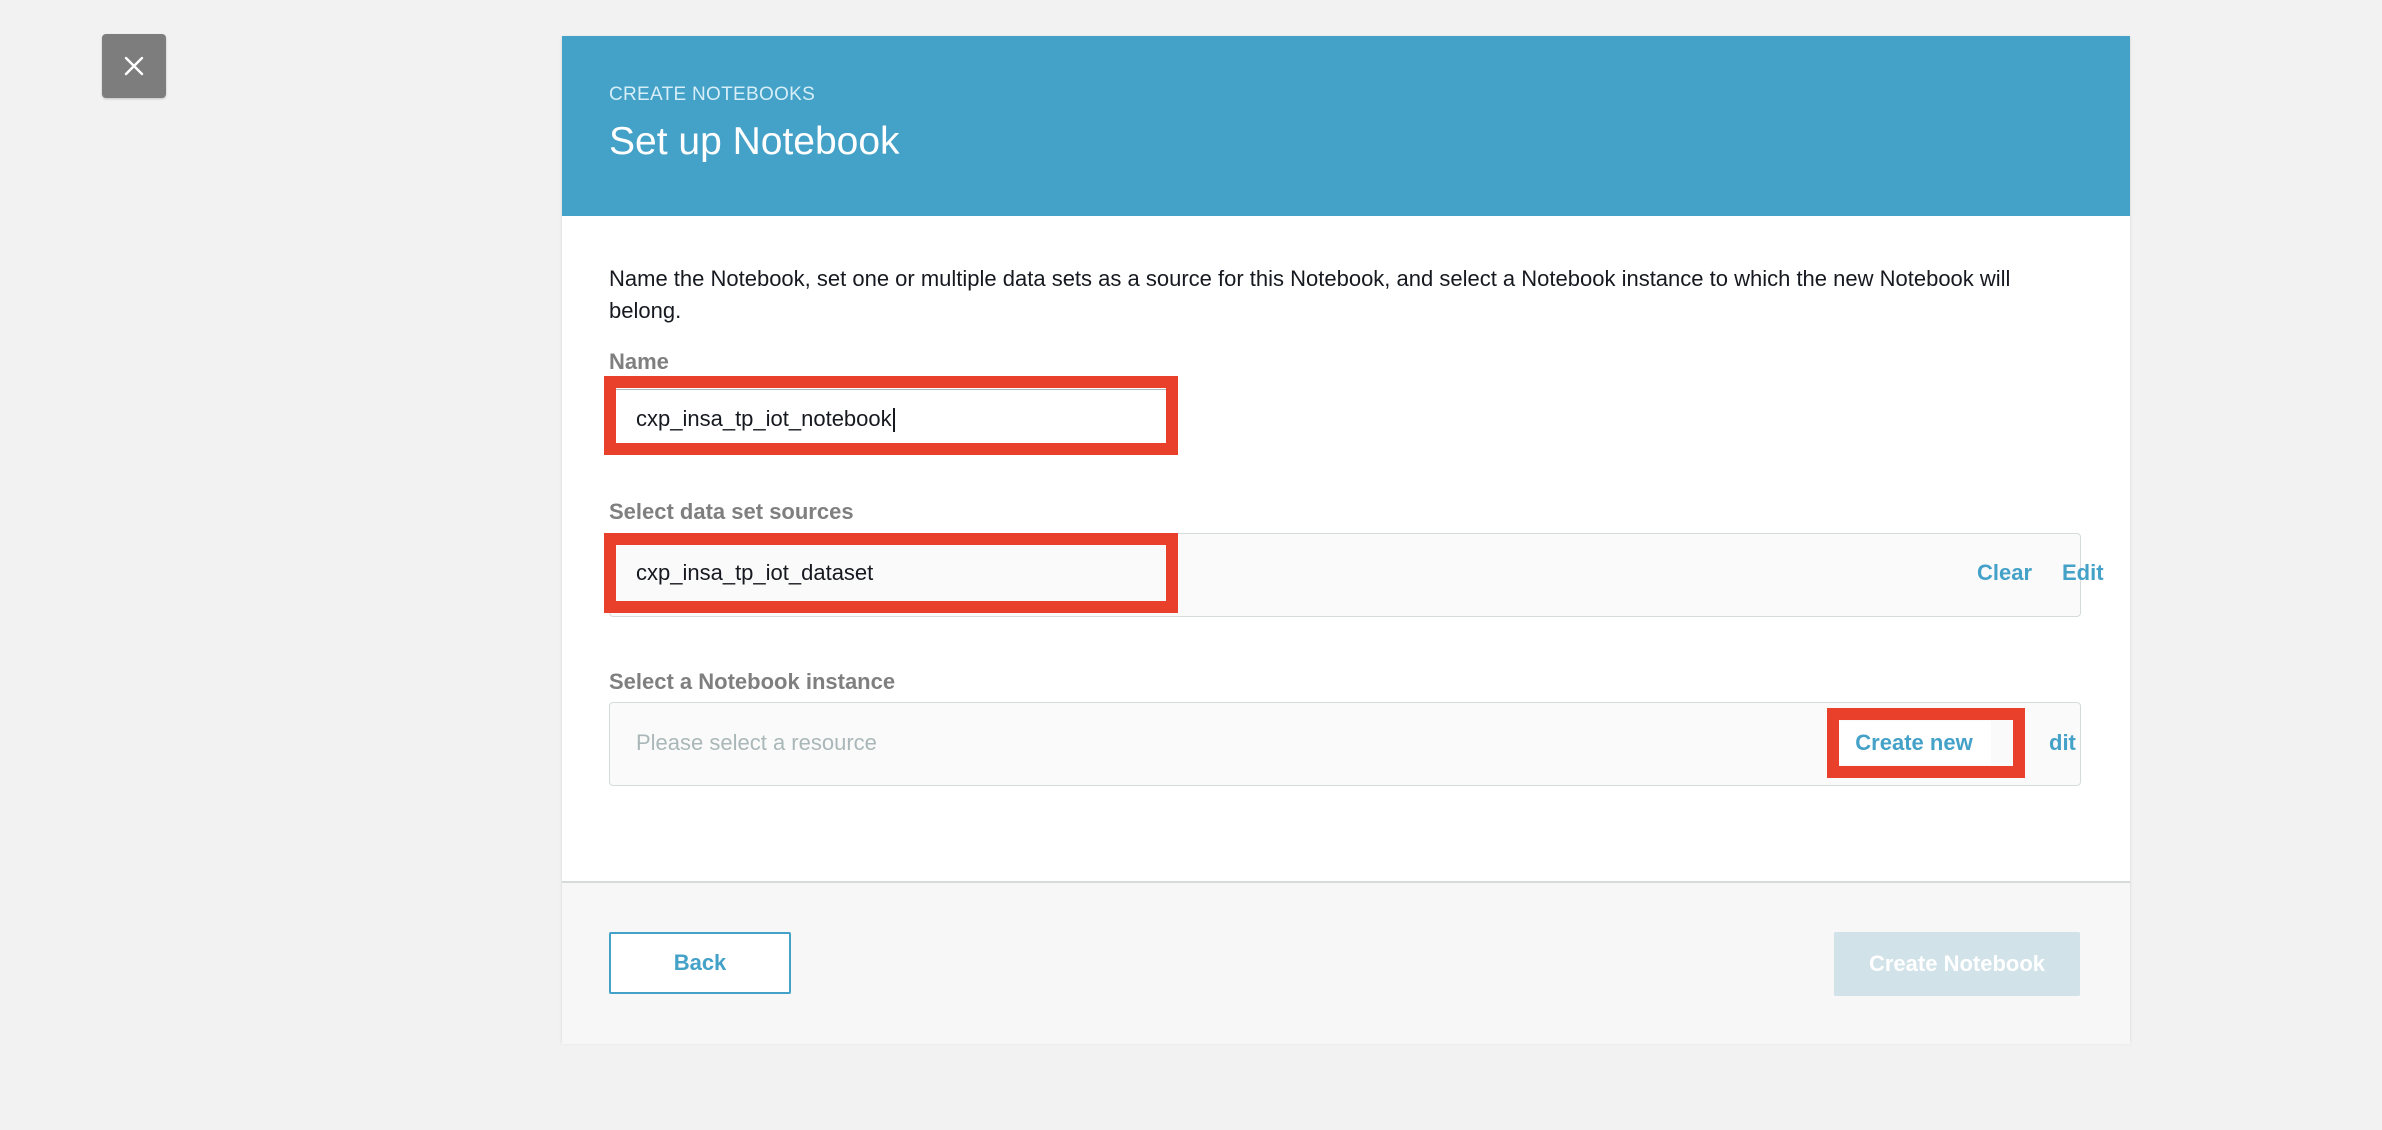 The width and height of the screenshot is (2382, 1130). I want to click on create-notebook-button: Create Notebook, so click(1957, 964).